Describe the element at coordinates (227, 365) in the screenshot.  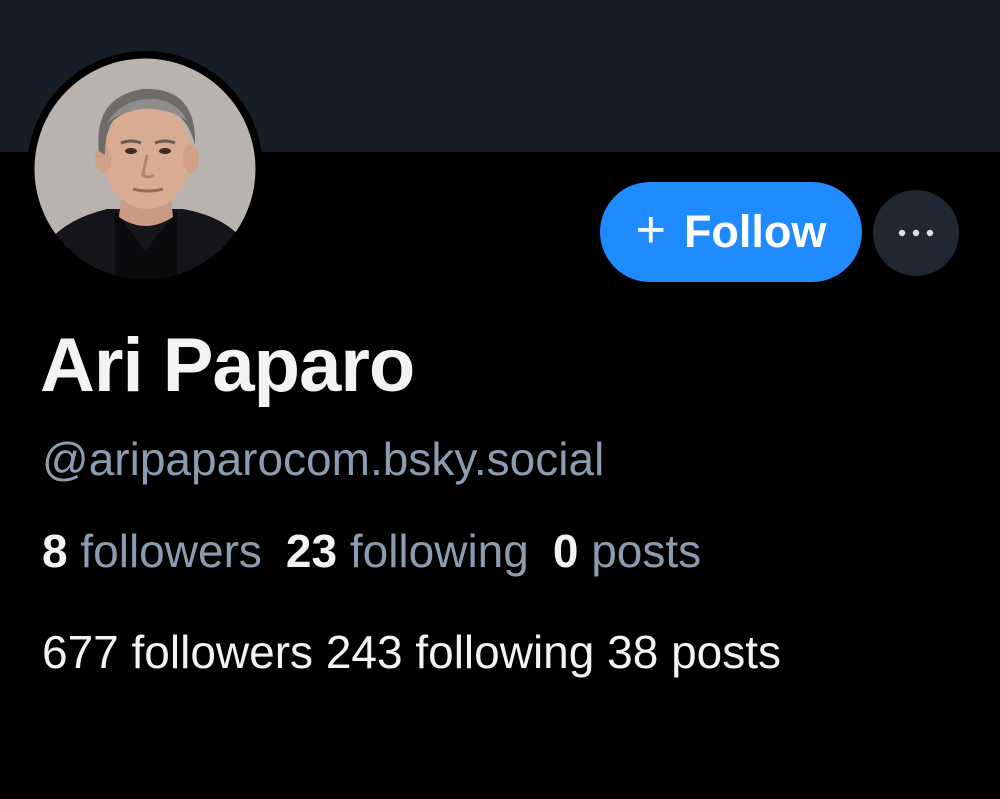
I see `display-name: Ari Paparo` at that location.